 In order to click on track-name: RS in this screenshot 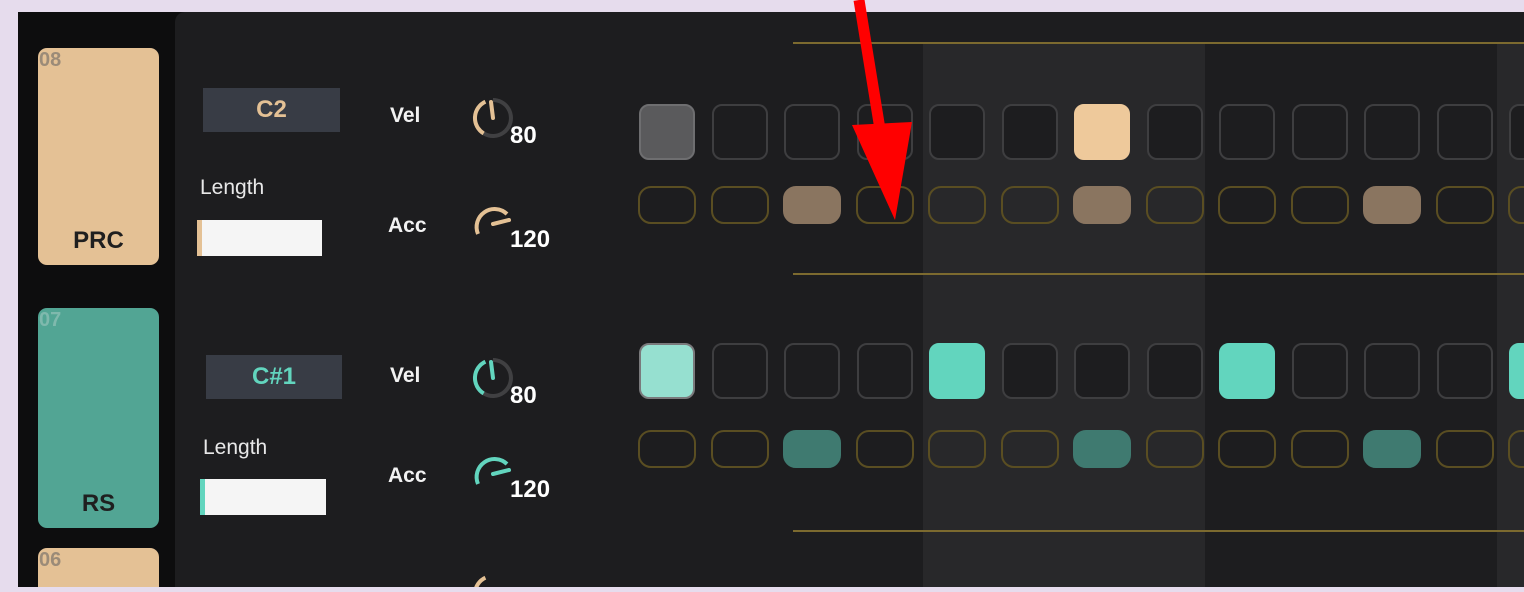, I will do `click(98, 503)`.